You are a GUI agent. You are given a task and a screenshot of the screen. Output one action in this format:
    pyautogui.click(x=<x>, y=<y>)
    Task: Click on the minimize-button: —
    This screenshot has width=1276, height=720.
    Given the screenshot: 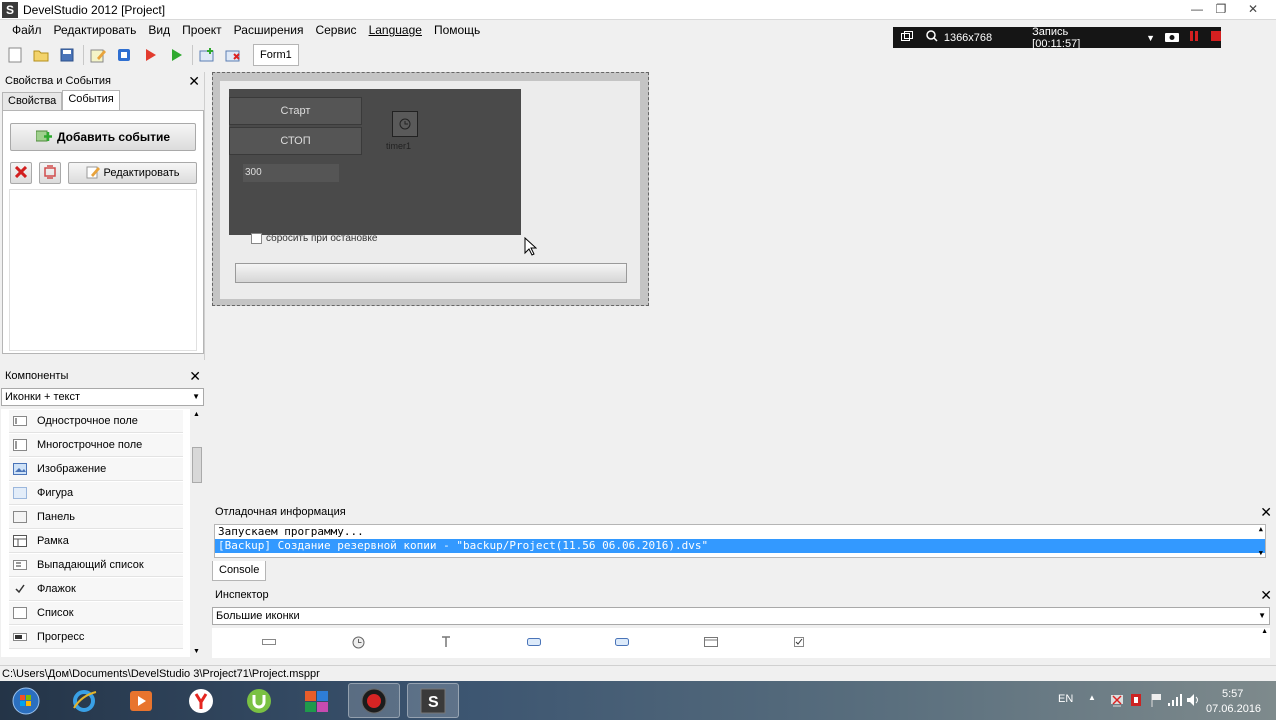 What is the action you would take?
    pyautogui.click(x=1197, y=9)
    